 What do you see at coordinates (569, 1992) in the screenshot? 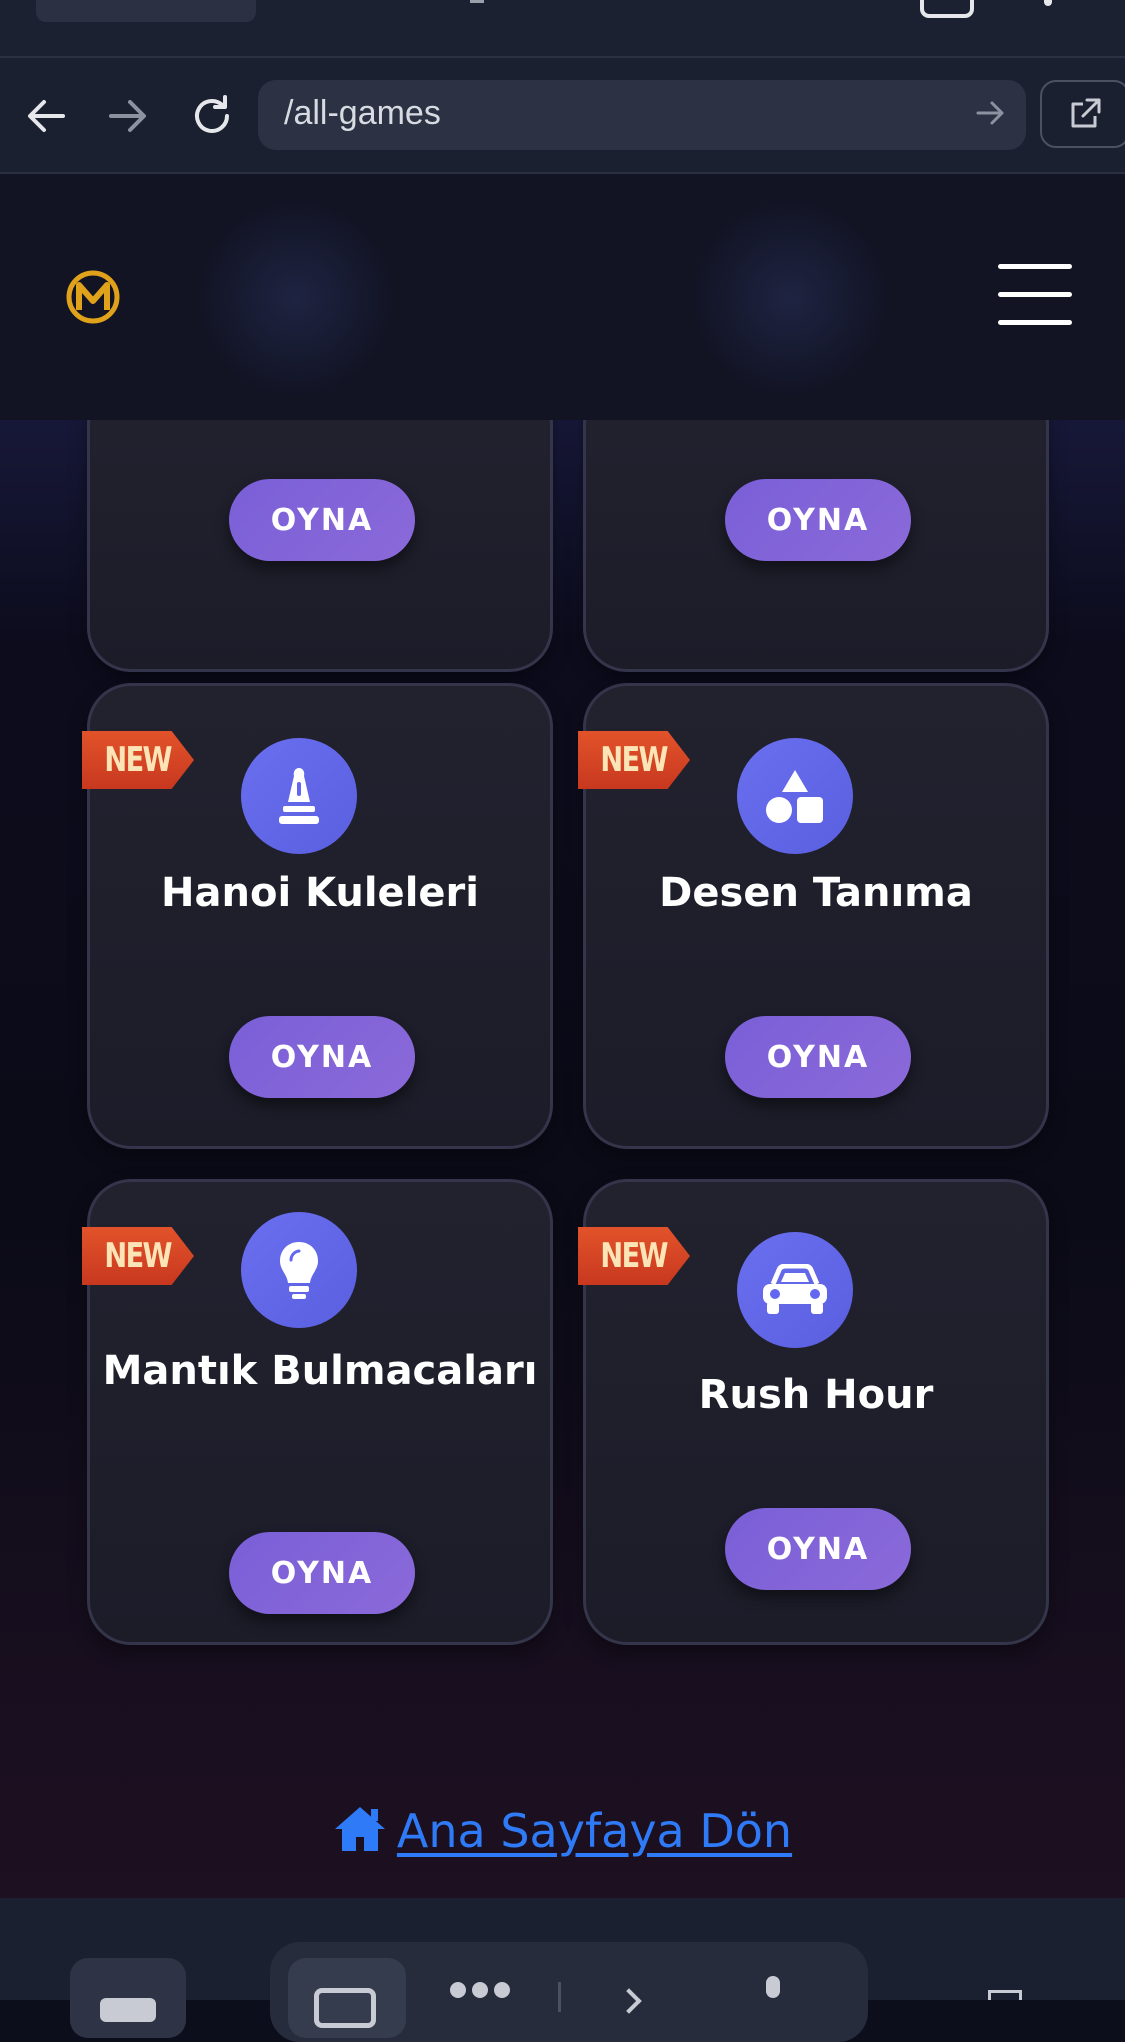
I see `app-switcher-group` at bounding box center [569, 1992].